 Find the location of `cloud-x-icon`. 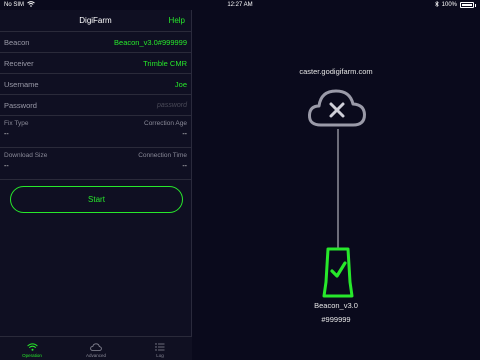

cloud-x-icon is located at coordinates (337, 109).